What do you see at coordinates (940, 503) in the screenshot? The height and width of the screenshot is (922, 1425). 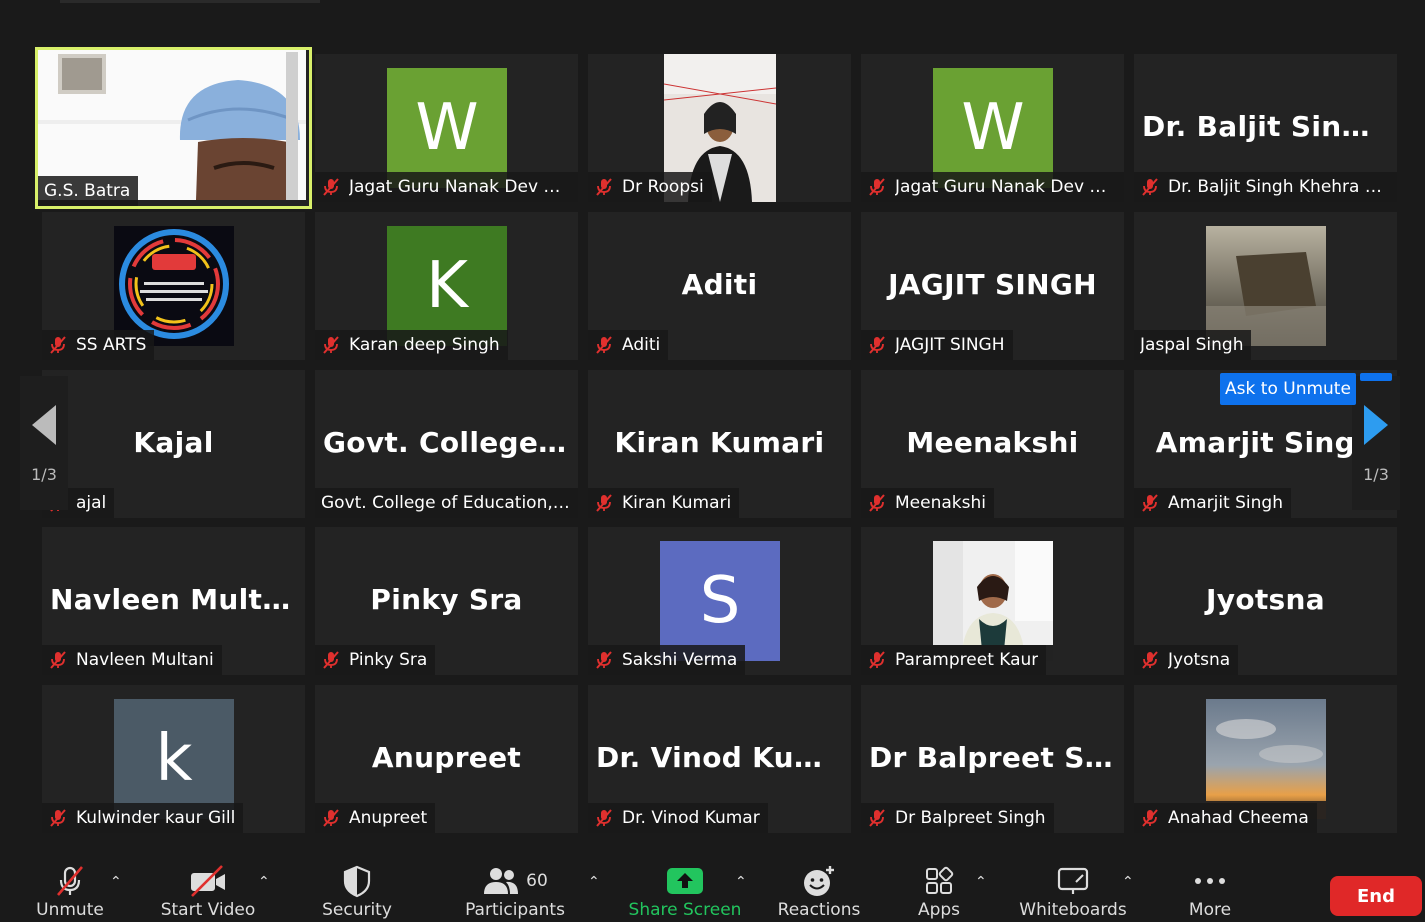 I see `participant-name: Meenakshi` at bounding box center [940, 503].